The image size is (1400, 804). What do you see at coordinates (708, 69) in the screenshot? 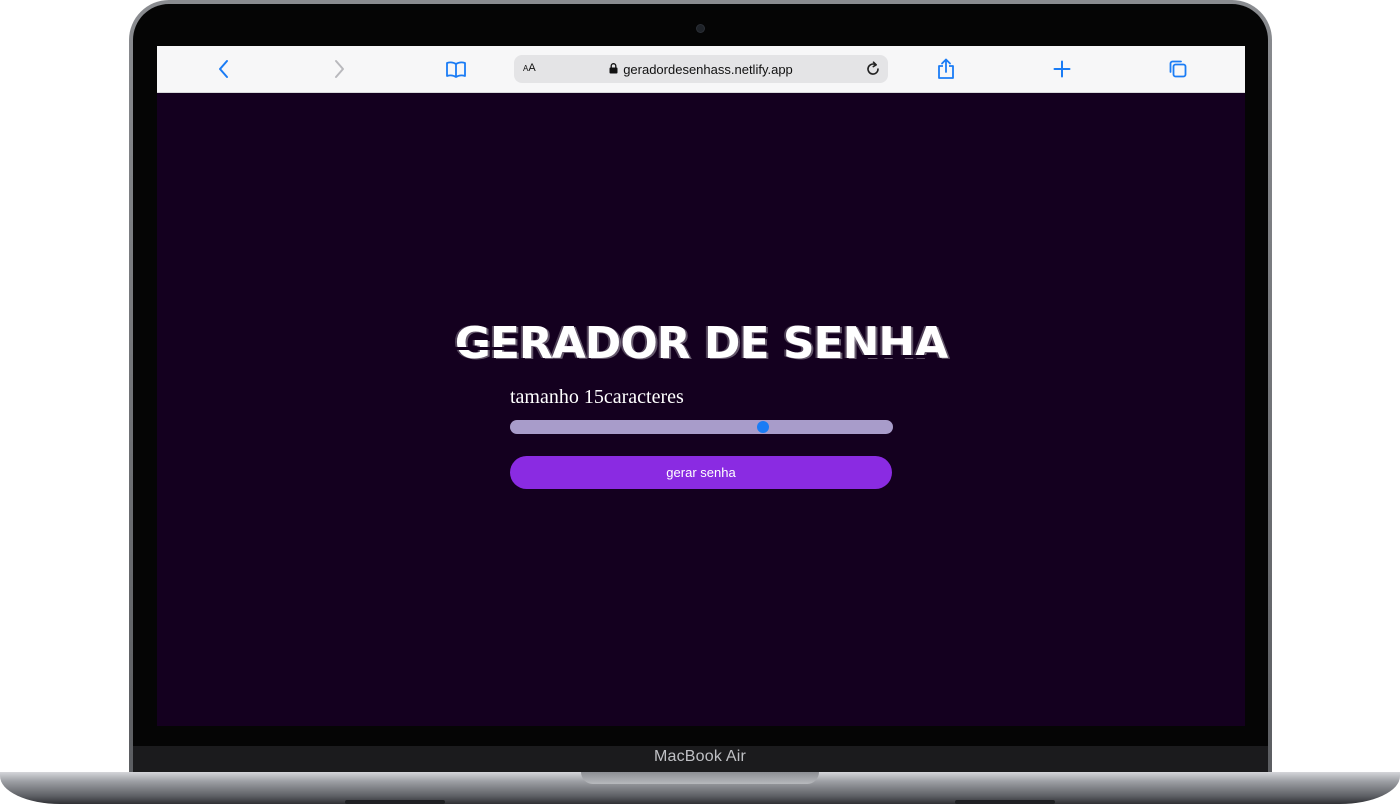
I see `url-text: geradordesenhass.netlify.app` at bounding box center [708, 69].